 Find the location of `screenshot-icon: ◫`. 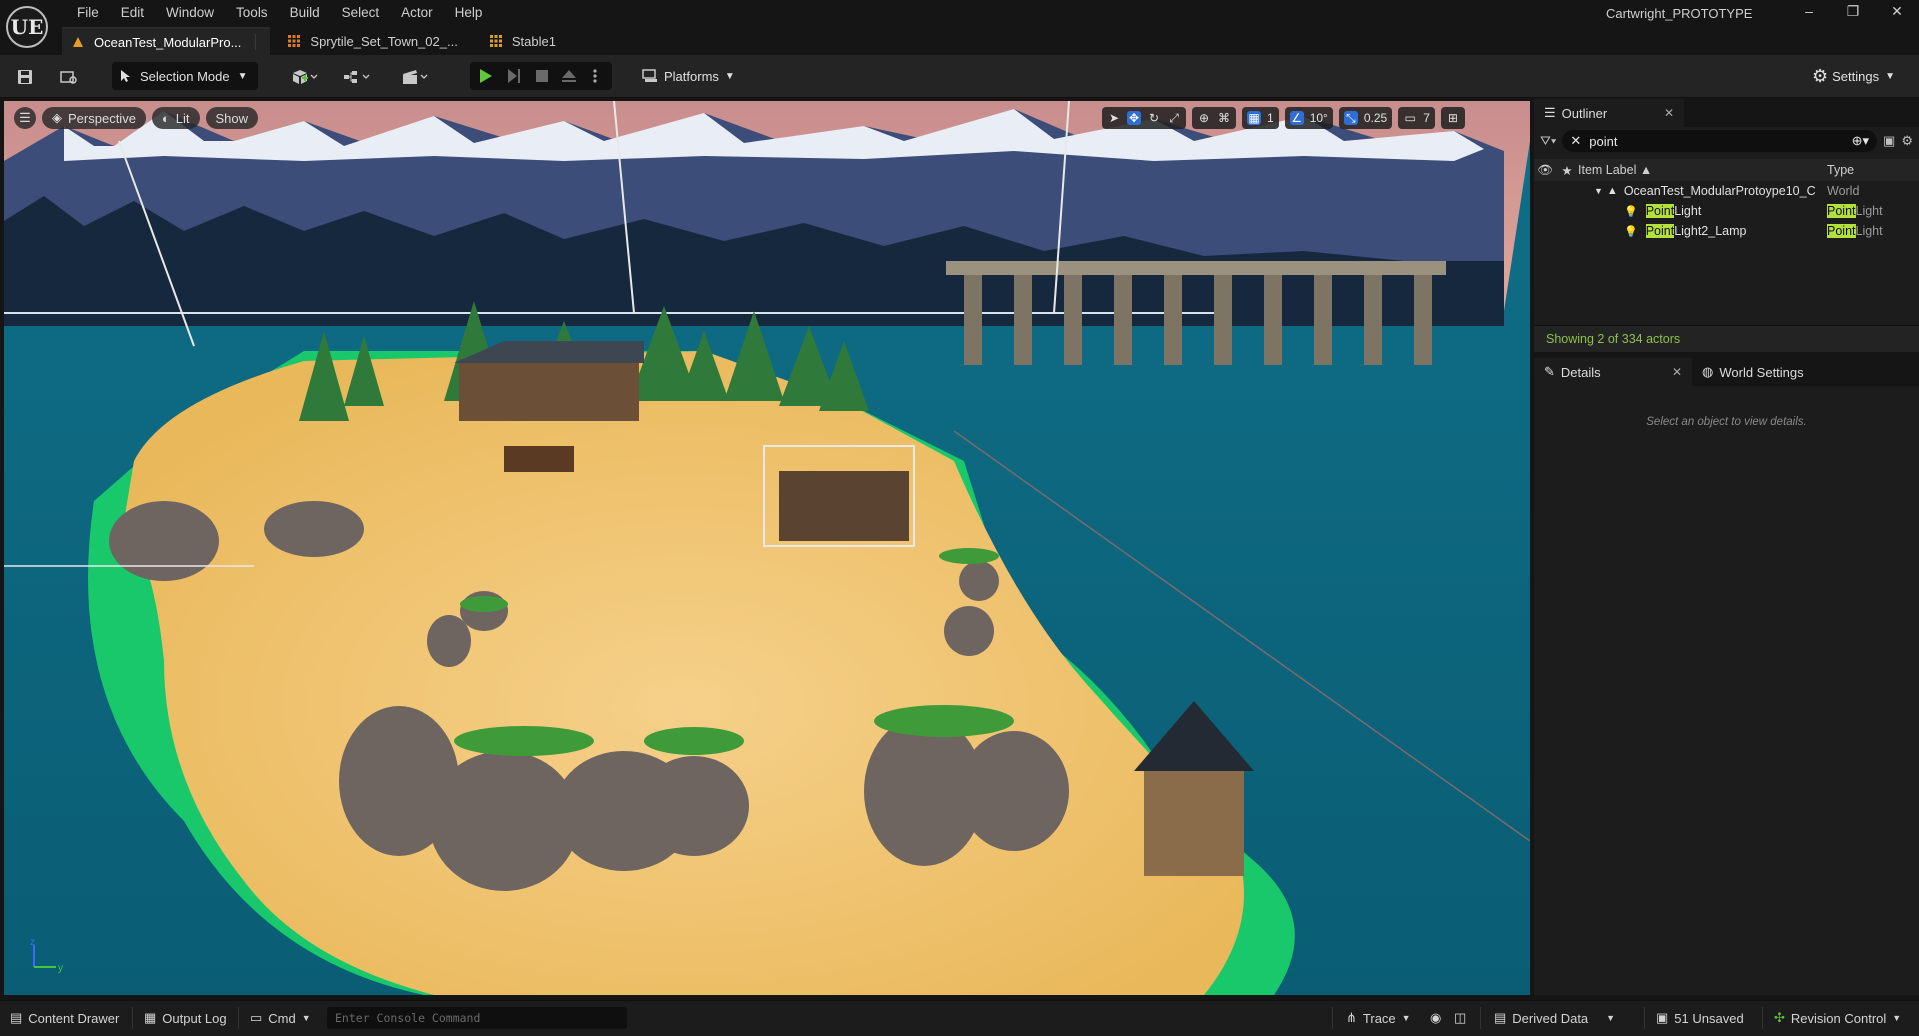

screenshot-icon: ◫ is located at coordinates (1460, 1018).